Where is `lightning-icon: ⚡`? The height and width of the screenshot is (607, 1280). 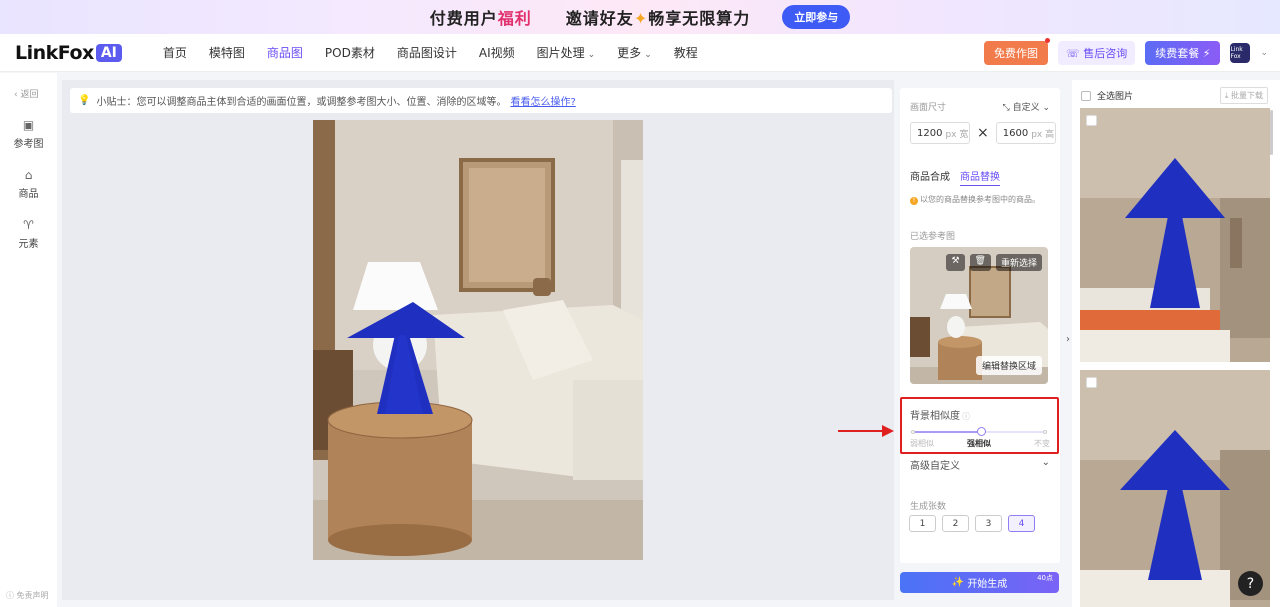 lightning-icon: ⚡ is located at coordinates (1206, 53).